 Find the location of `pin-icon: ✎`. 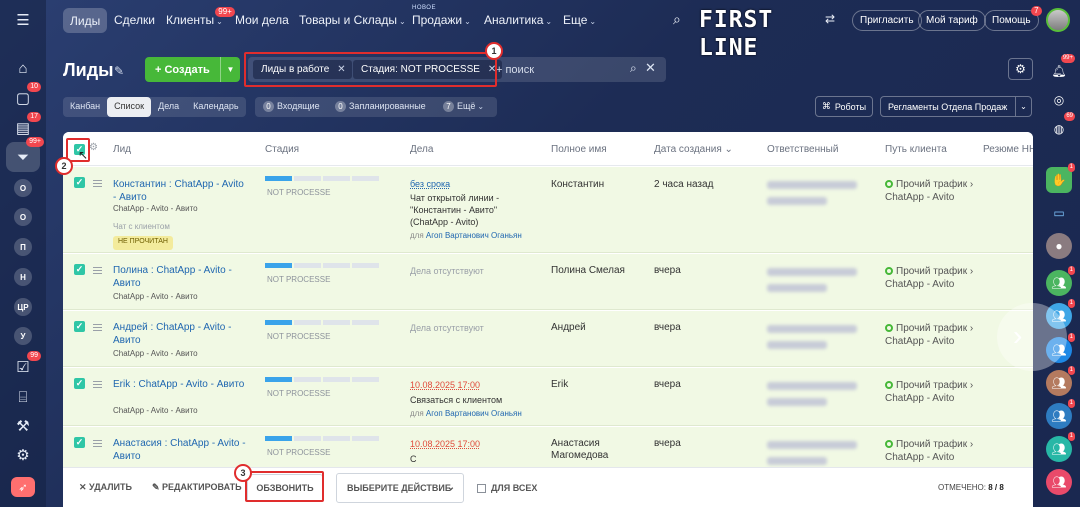

pin-icon: ✎ is located at coordinates (119, 71).